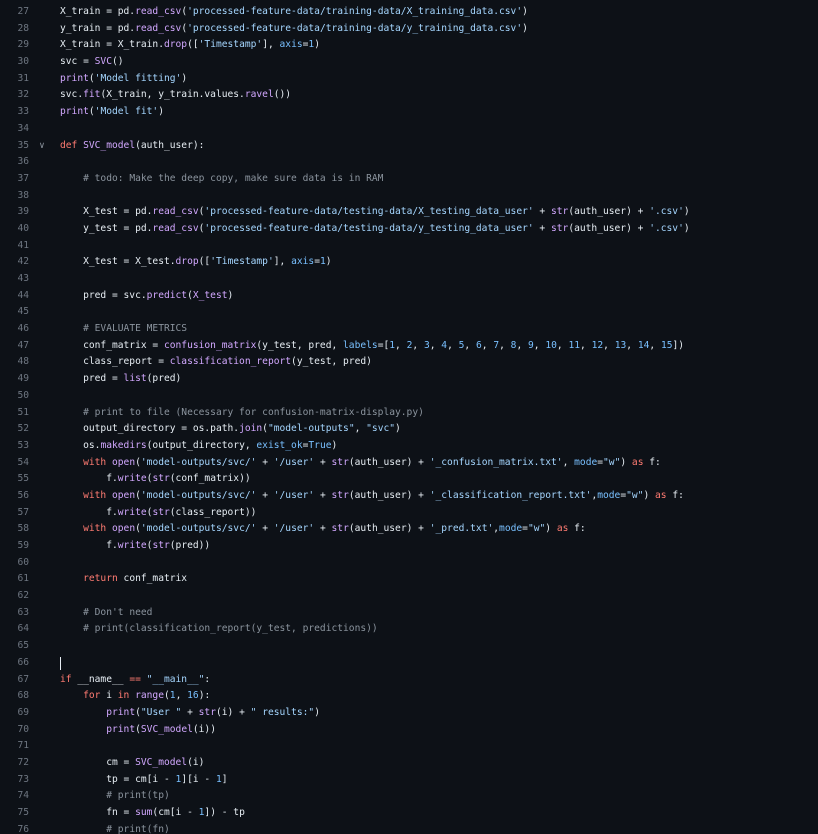  Describe the element at coordinates (409, 663) in the screenshot. I see `code-line: 66` at that location.